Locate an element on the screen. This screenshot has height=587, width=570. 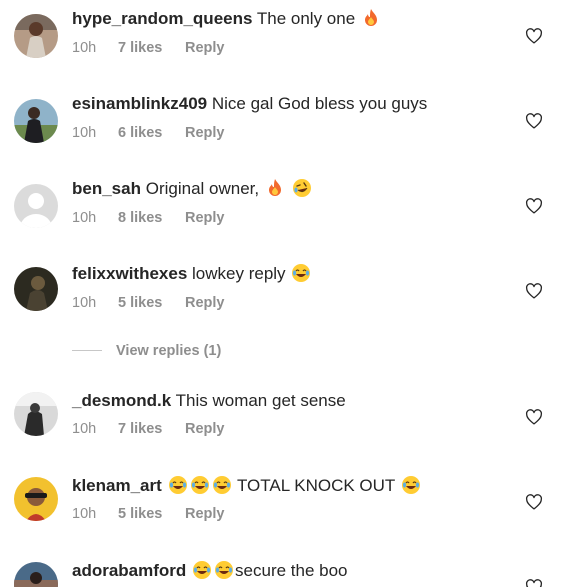
comment-text: Nice gal God bless you guys is located at coordinates (319, 103).